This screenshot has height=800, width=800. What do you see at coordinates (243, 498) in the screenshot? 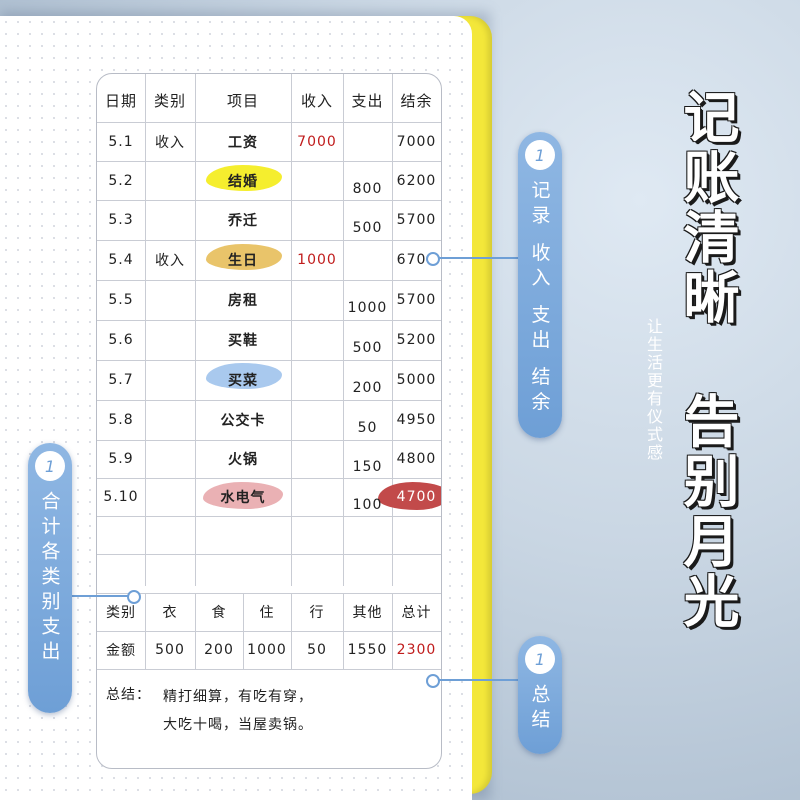
I see `ledger-cell-item: 水电气` at bounding box center [243, 498].